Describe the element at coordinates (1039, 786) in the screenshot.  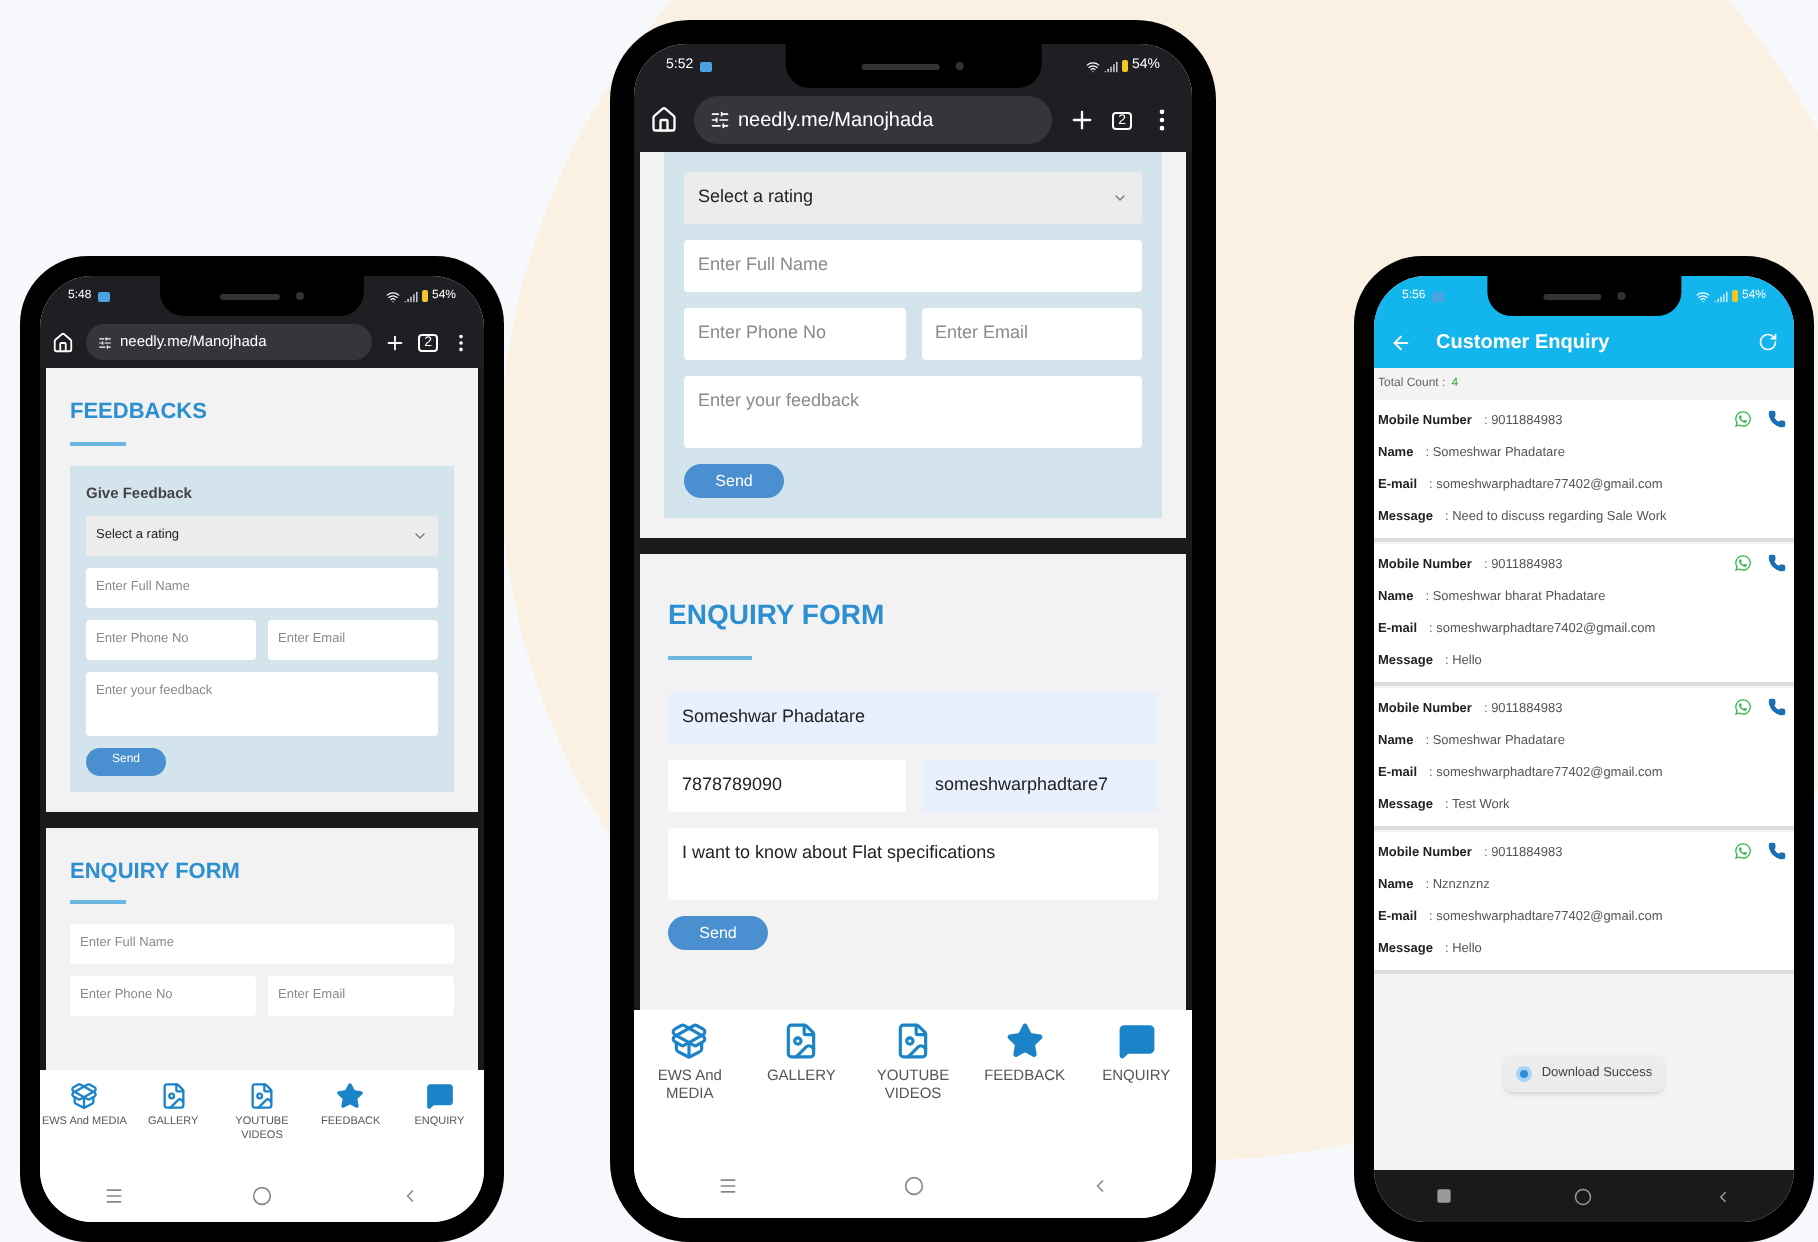
I see `input-field: someshwarphadtare7` at that location.